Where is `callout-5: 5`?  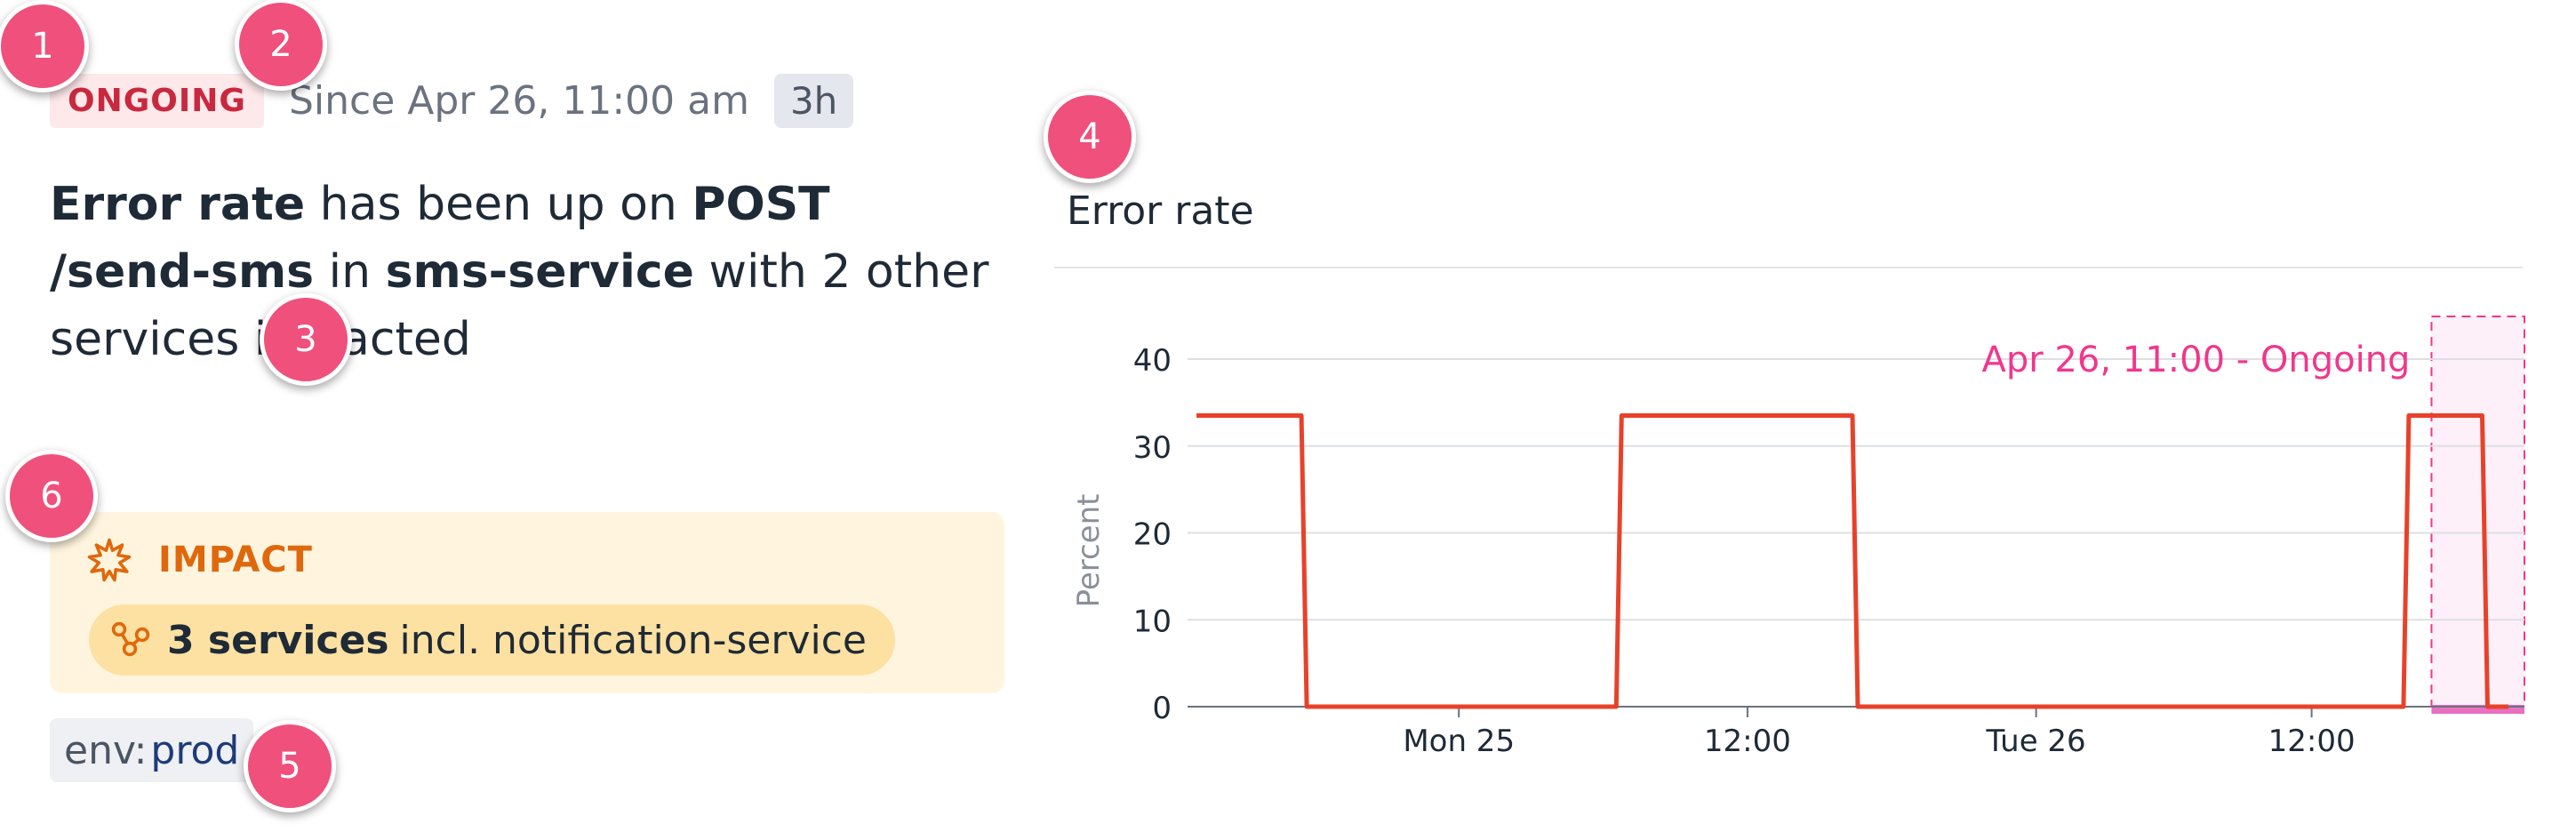 callout-5: 5 is located at coordinates (290, 766).